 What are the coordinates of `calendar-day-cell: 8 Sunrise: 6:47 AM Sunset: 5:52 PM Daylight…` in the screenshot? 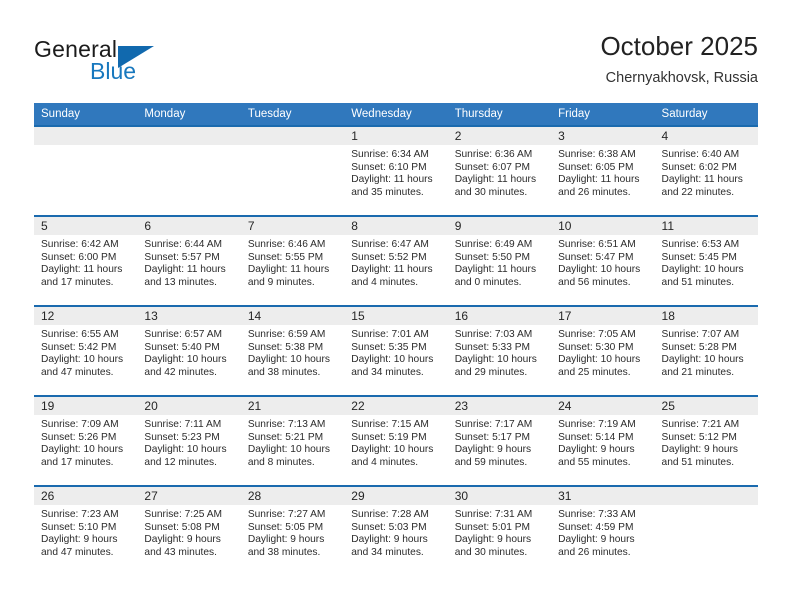 It's located at (396, 261).